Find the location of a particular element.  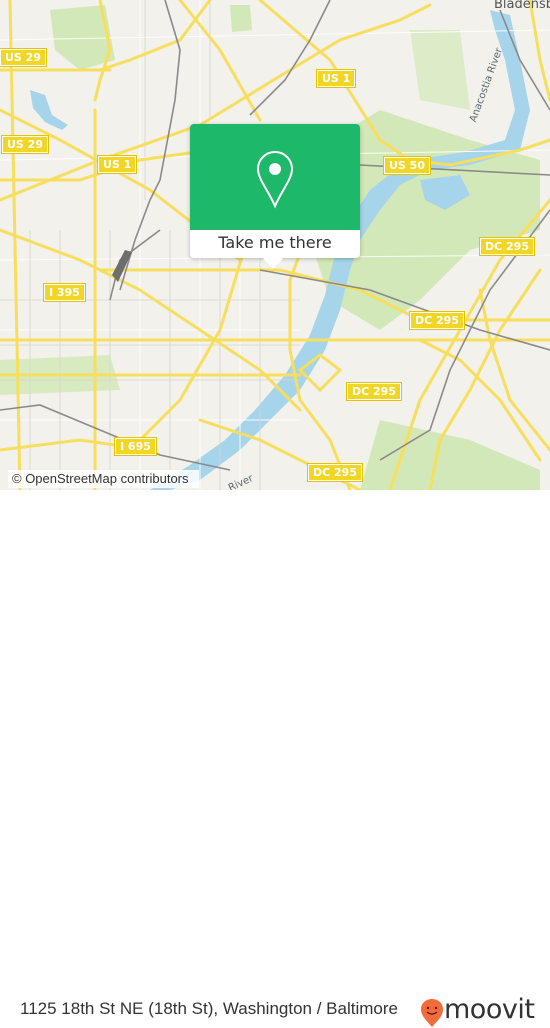

take-me-there-button: Take me there is located at coordinates (275, 244).